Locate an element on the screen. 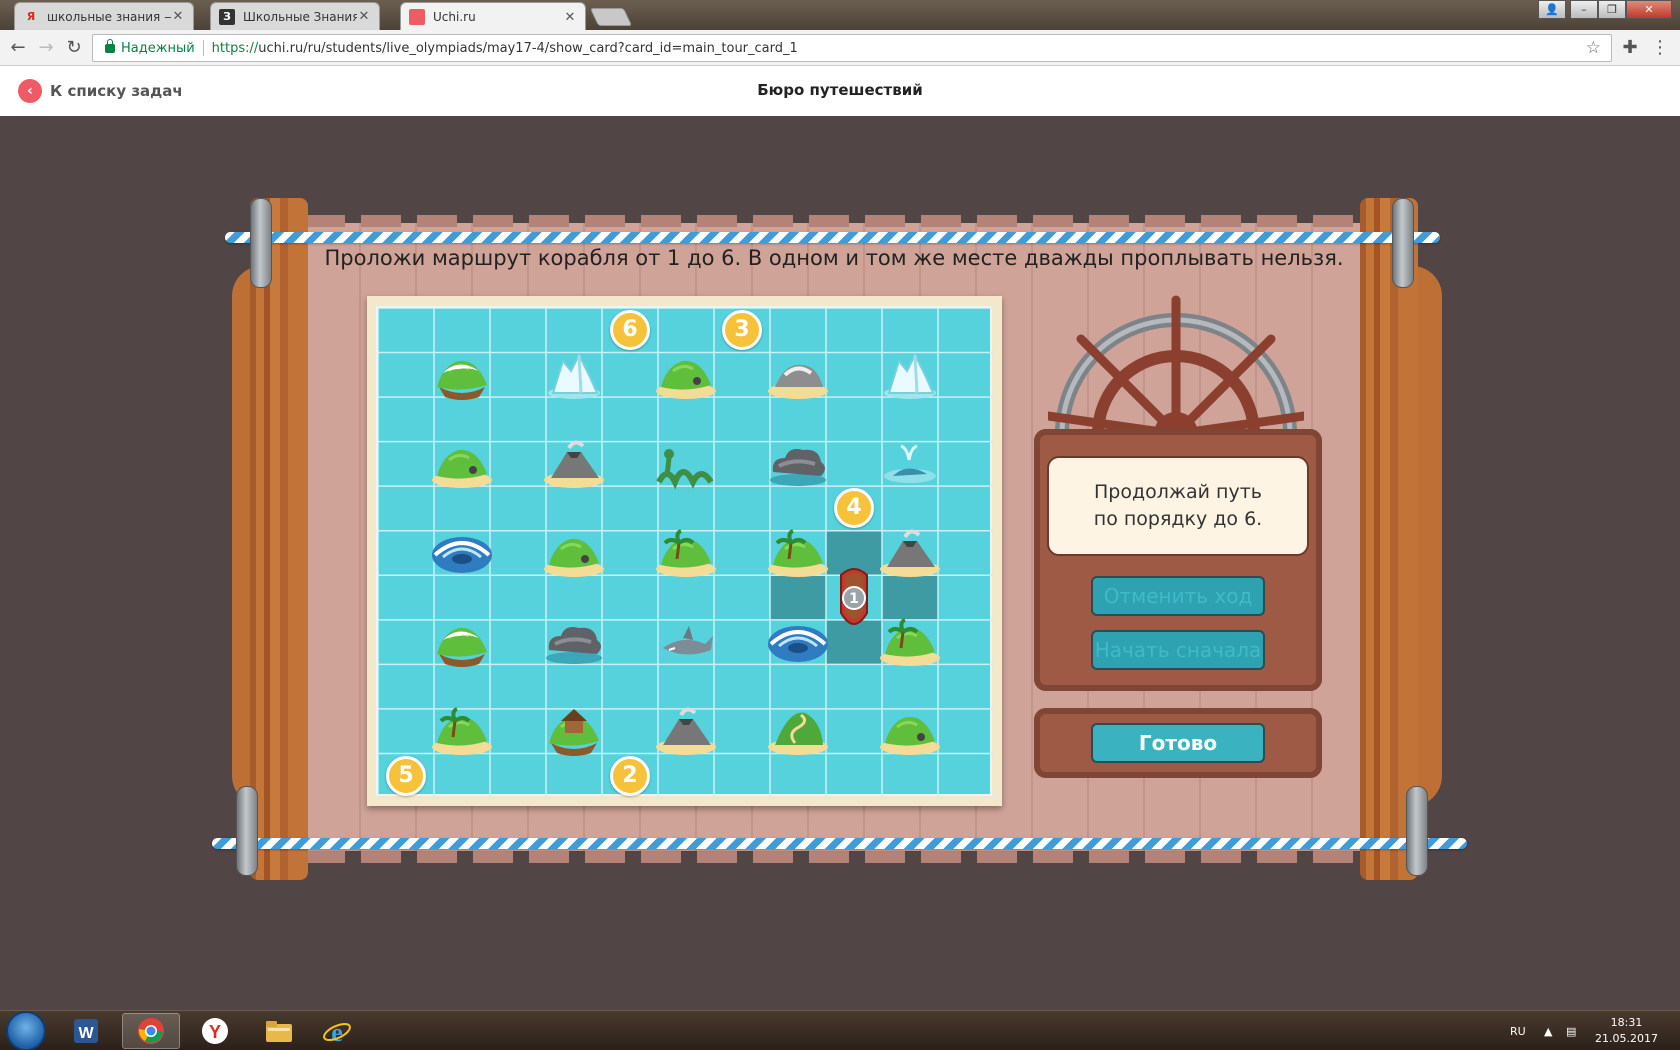  waypoint-marker: 5 is located at coordinates (406, 775).